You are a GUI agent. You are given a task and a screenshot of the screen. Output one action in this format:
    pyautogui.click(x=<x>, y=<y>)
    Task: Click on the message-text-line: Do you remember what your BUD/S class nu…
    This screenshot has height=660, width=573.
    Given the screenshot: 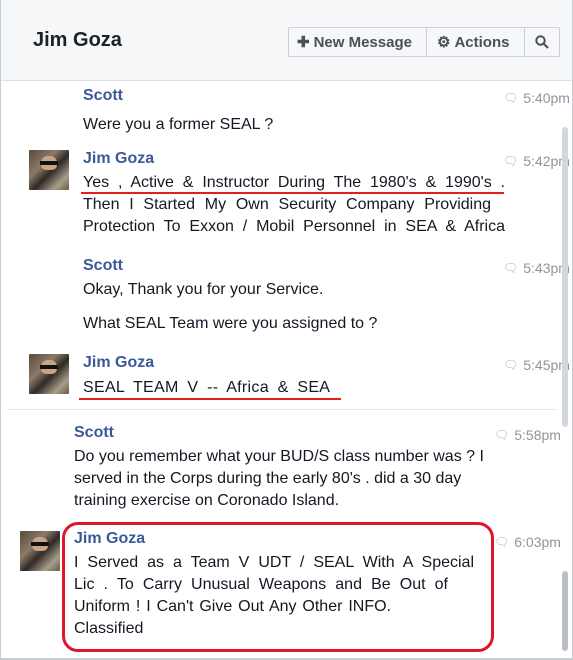 What is the action you would take?
    pyautogui.click(x=279, y=456)
    